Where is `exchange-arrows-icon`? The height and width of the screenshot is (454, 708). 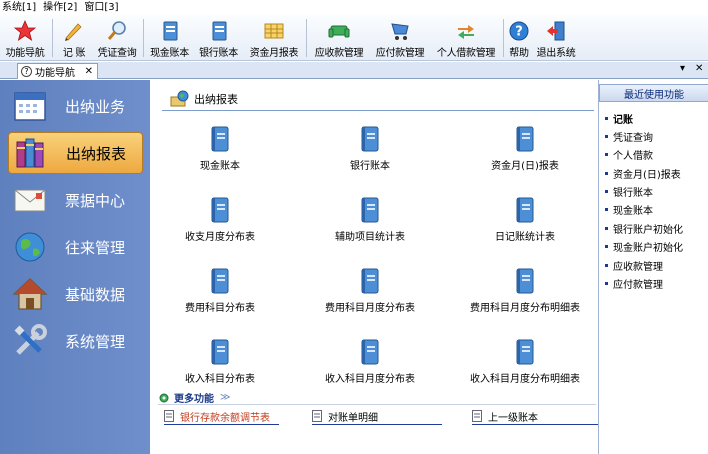
exchange-arrows-icon is located at coordinates (466, 31).